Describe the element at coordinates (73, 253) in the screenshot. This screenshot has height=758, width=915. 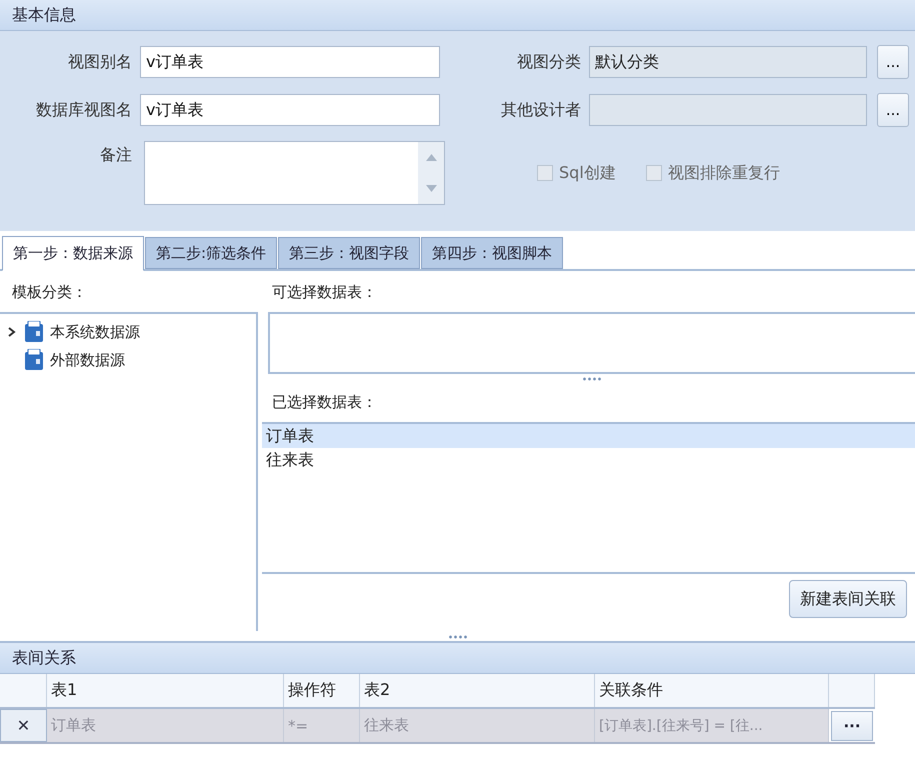
I see `tab: 第一步：数据来源` at that location.